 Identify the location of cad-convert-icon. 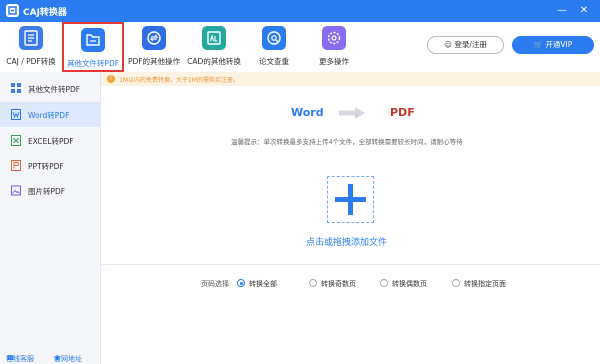
(214, 38).